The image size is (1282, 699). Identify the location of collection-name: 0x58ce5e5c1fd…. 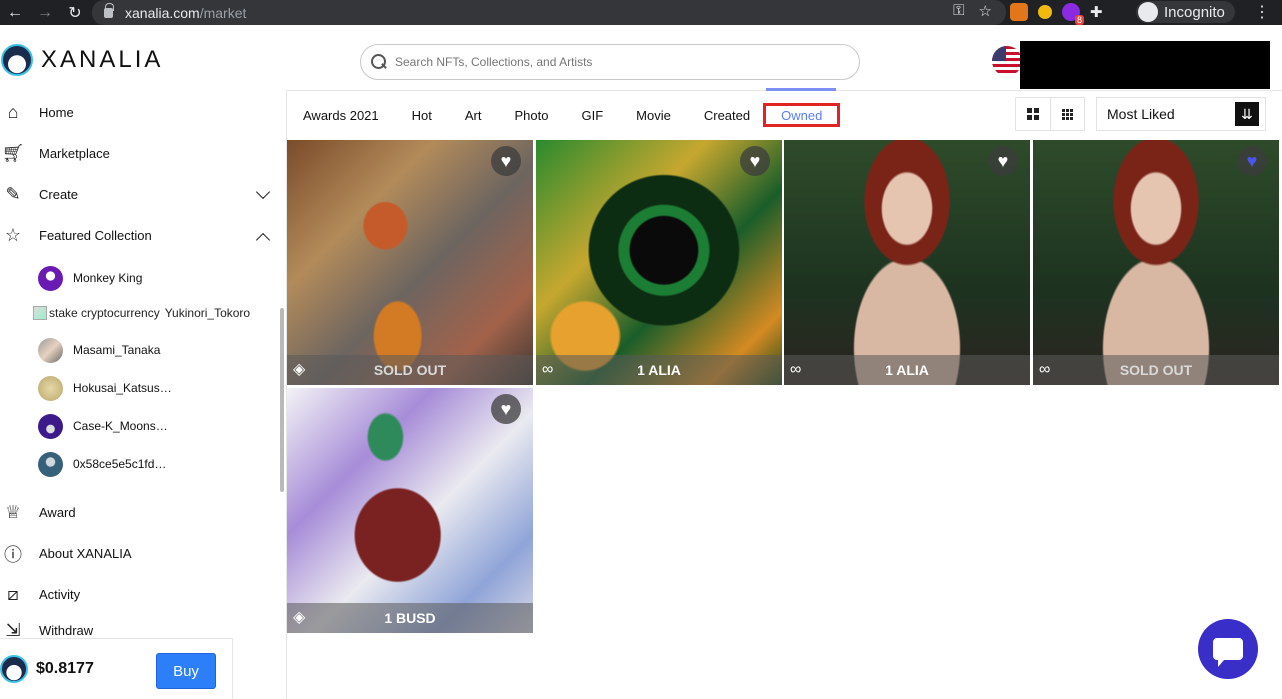
(120, 464).